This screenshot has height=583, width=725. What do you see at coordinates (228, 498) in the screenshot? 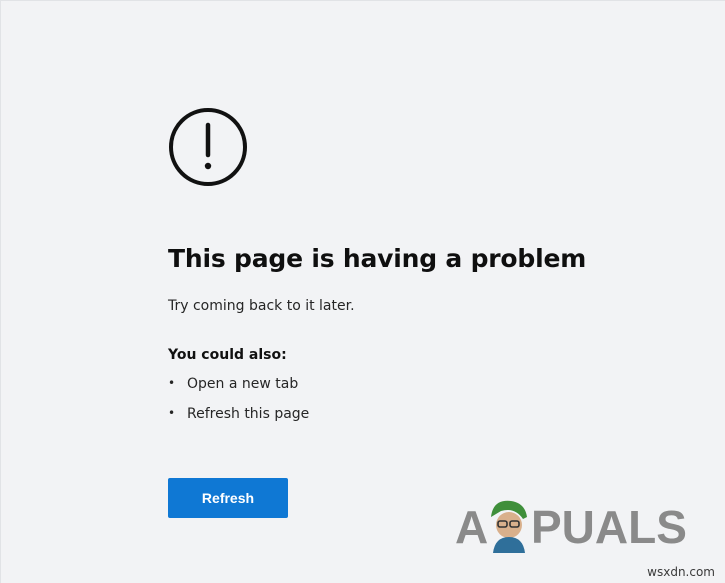
I see `refresh-button: Refresh` at bounding box center [228, 498].